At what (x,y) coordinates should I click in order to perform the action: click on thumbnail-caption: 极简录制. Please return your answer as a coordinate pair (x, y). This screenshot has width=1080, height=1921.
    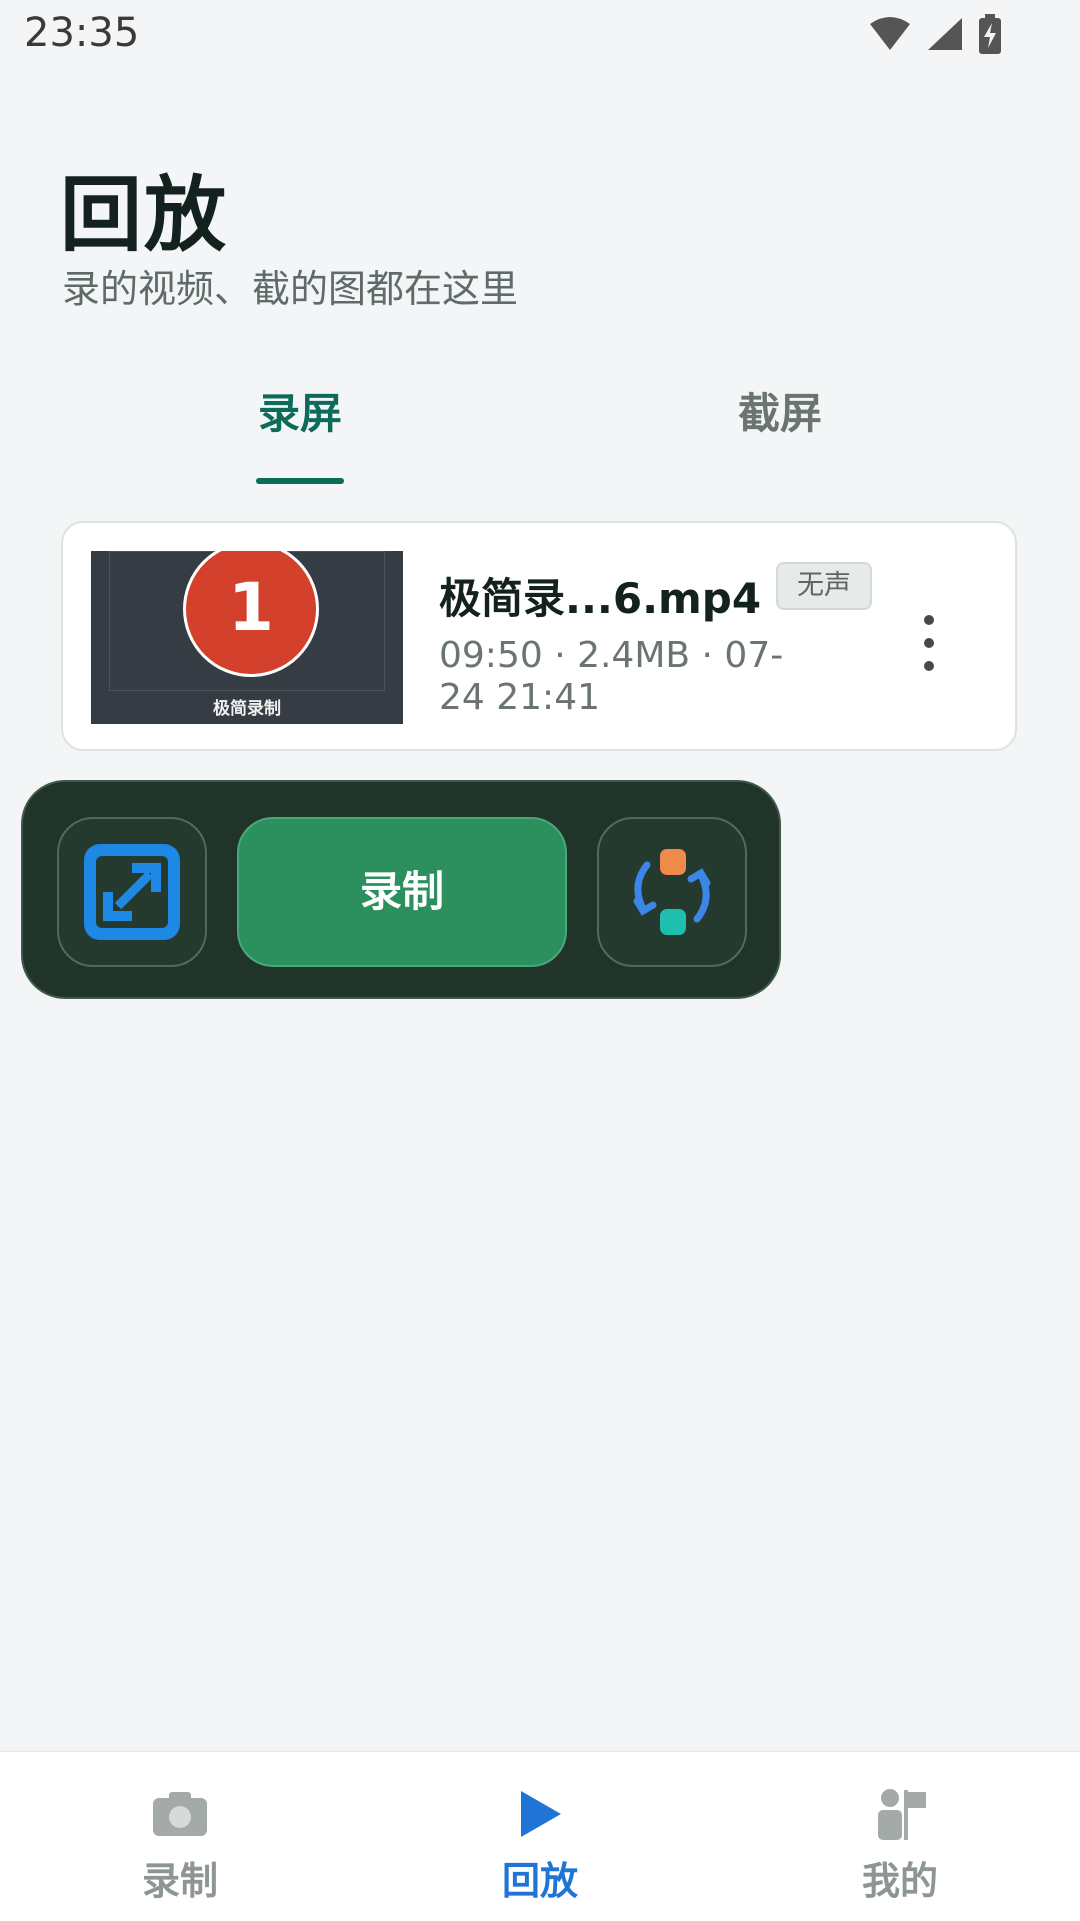
    Looking at the image, I should click on (247, 709).